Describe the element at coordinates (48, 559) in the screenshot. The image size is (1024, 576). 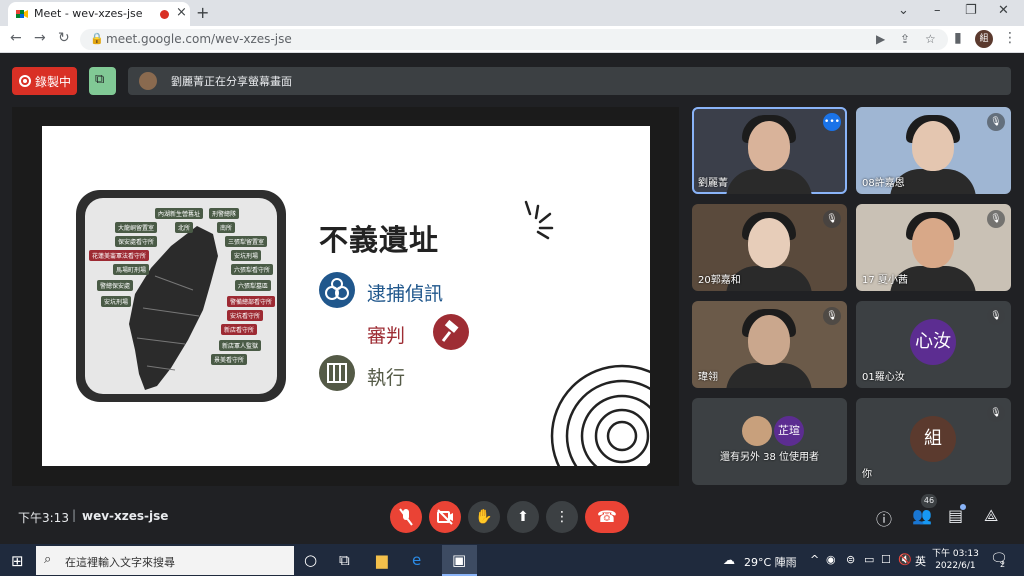
I see `search-icon: ⌕` at that location.